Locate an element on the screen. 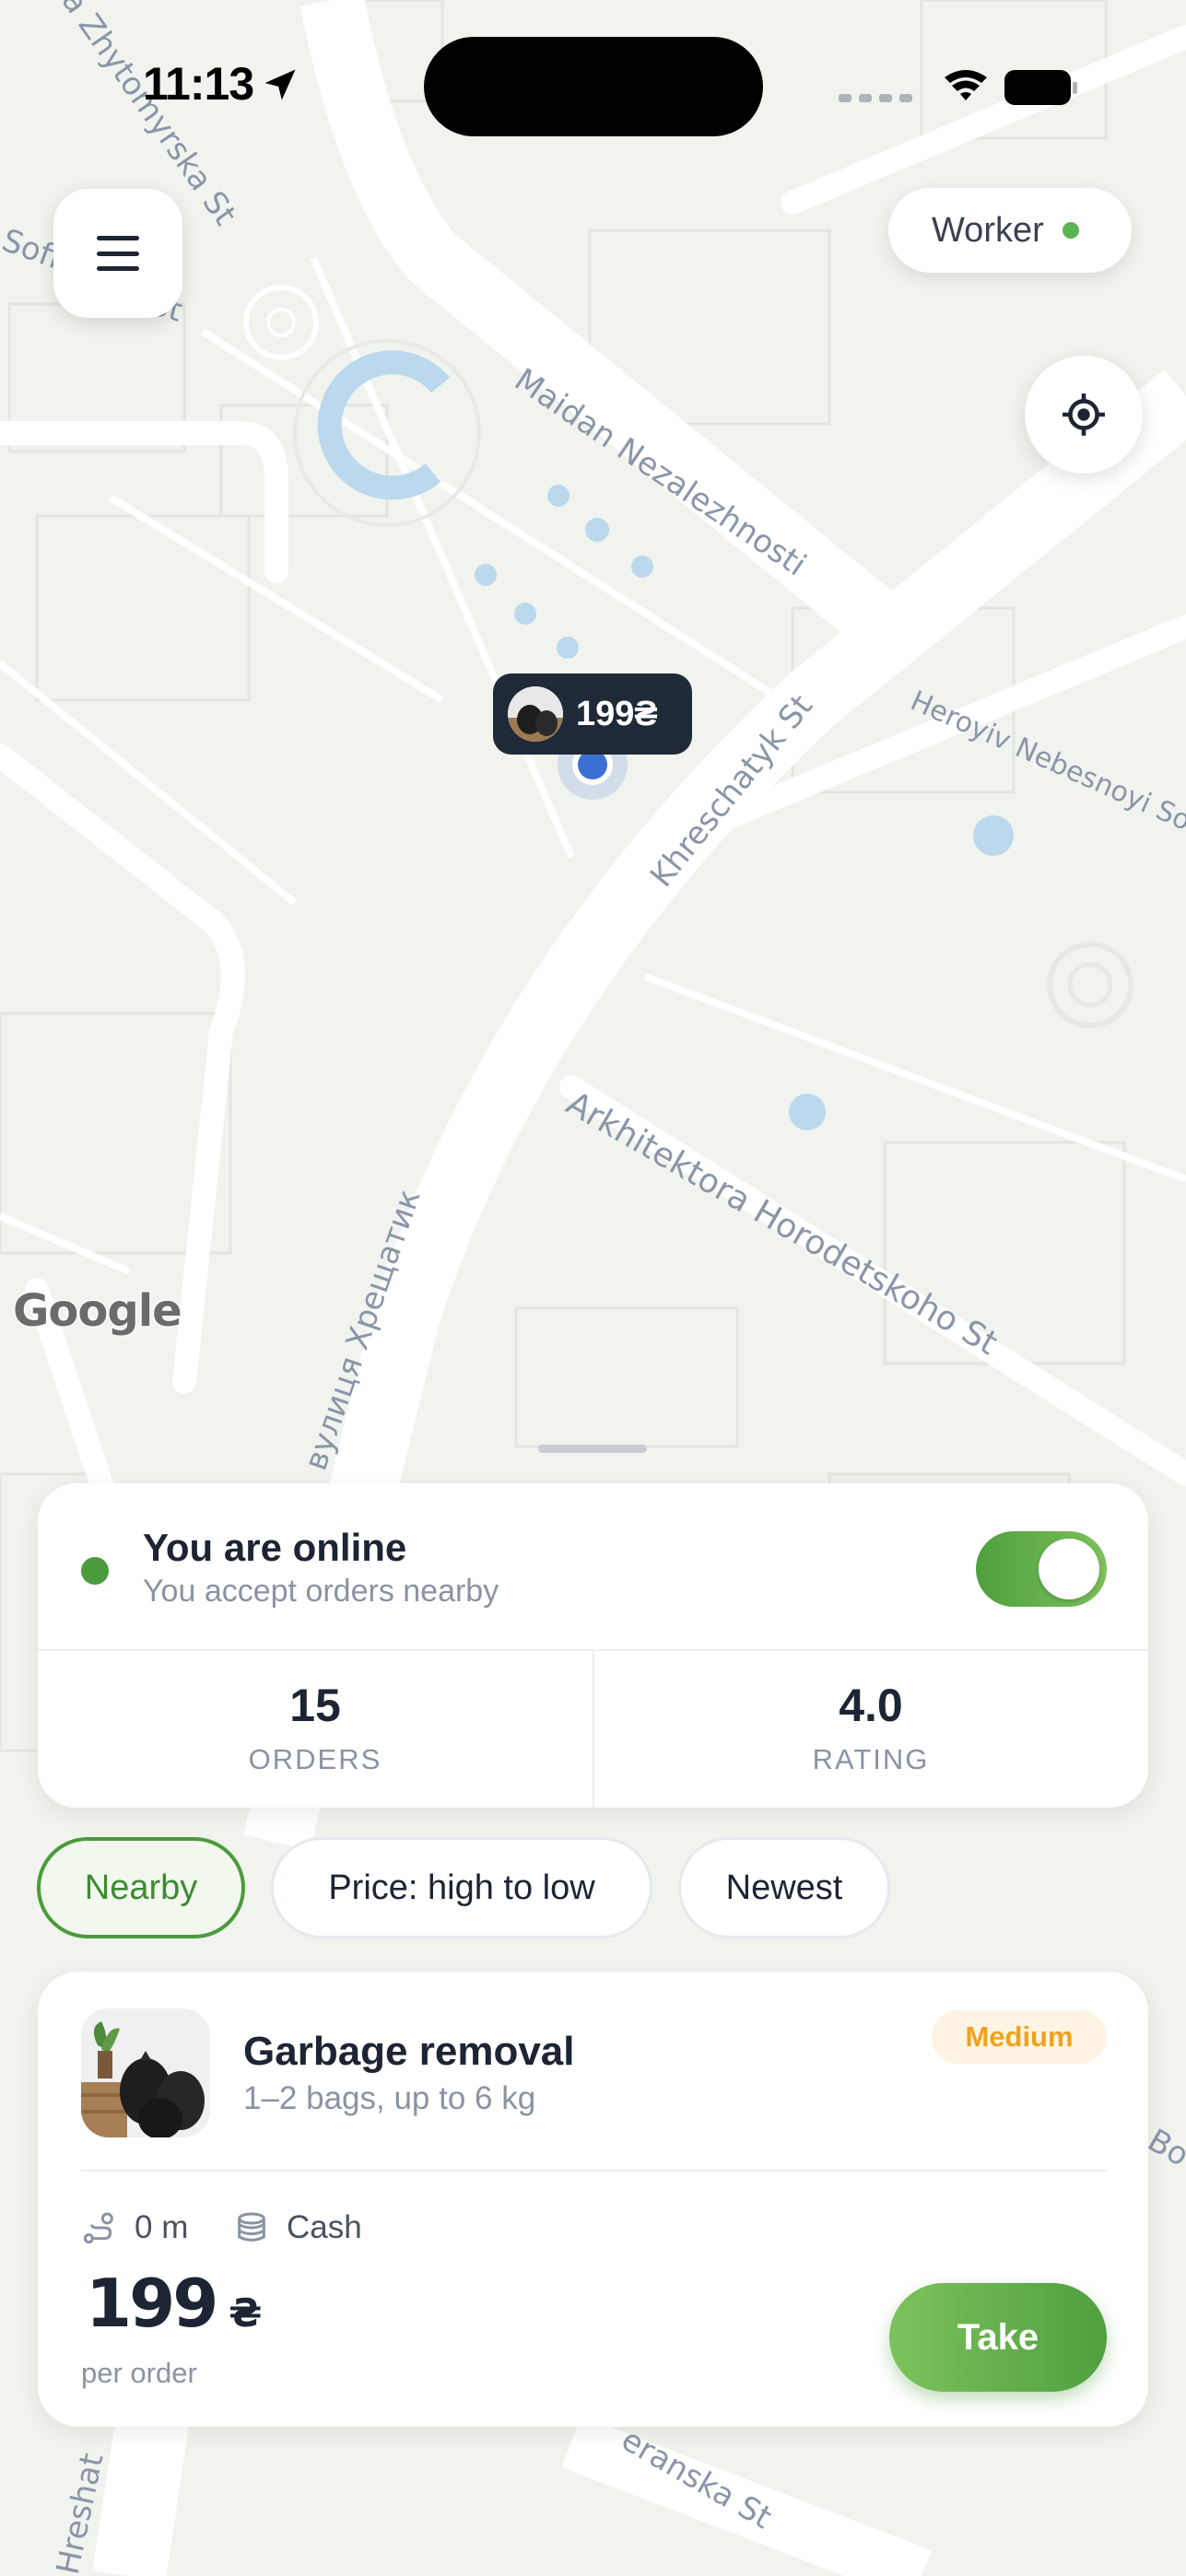  hamburger-icon is located at coordinates (118, 254).